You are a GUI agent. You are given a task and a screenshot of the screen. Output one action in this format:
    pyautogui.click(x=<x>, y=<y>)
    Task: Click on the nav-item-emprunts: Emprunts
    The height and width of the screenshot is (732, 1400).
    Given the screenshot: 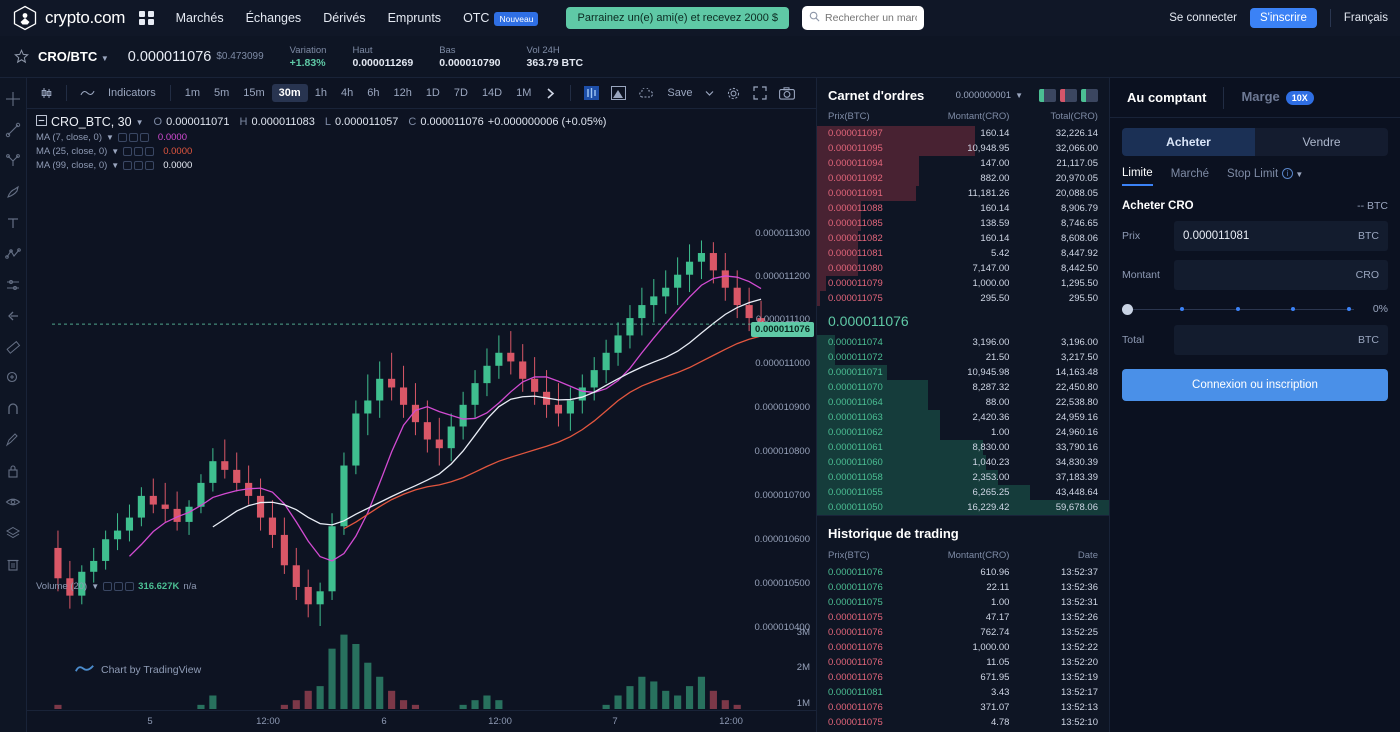 What is the action you would take?
    pyautogui.click(x=415, y=18)
    